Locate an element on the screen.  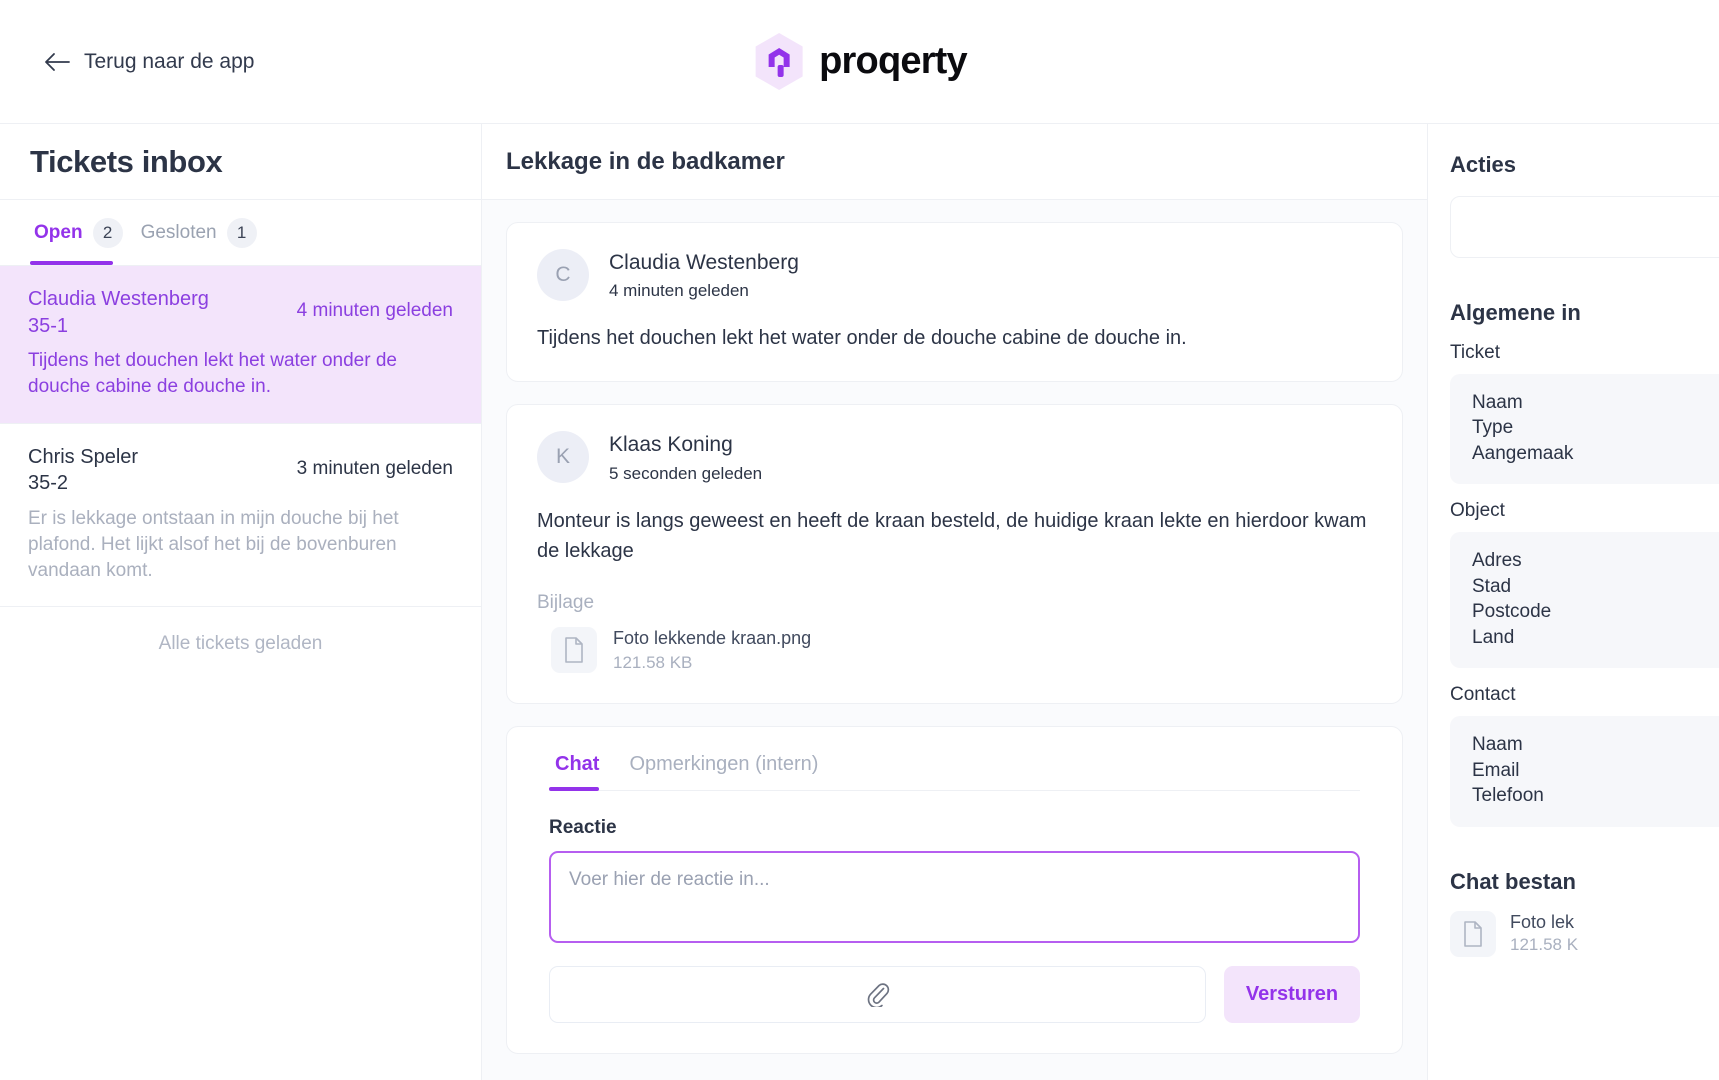
attachment-filename: Foto lekkende kraan.png is located at coordinates (712, 637).